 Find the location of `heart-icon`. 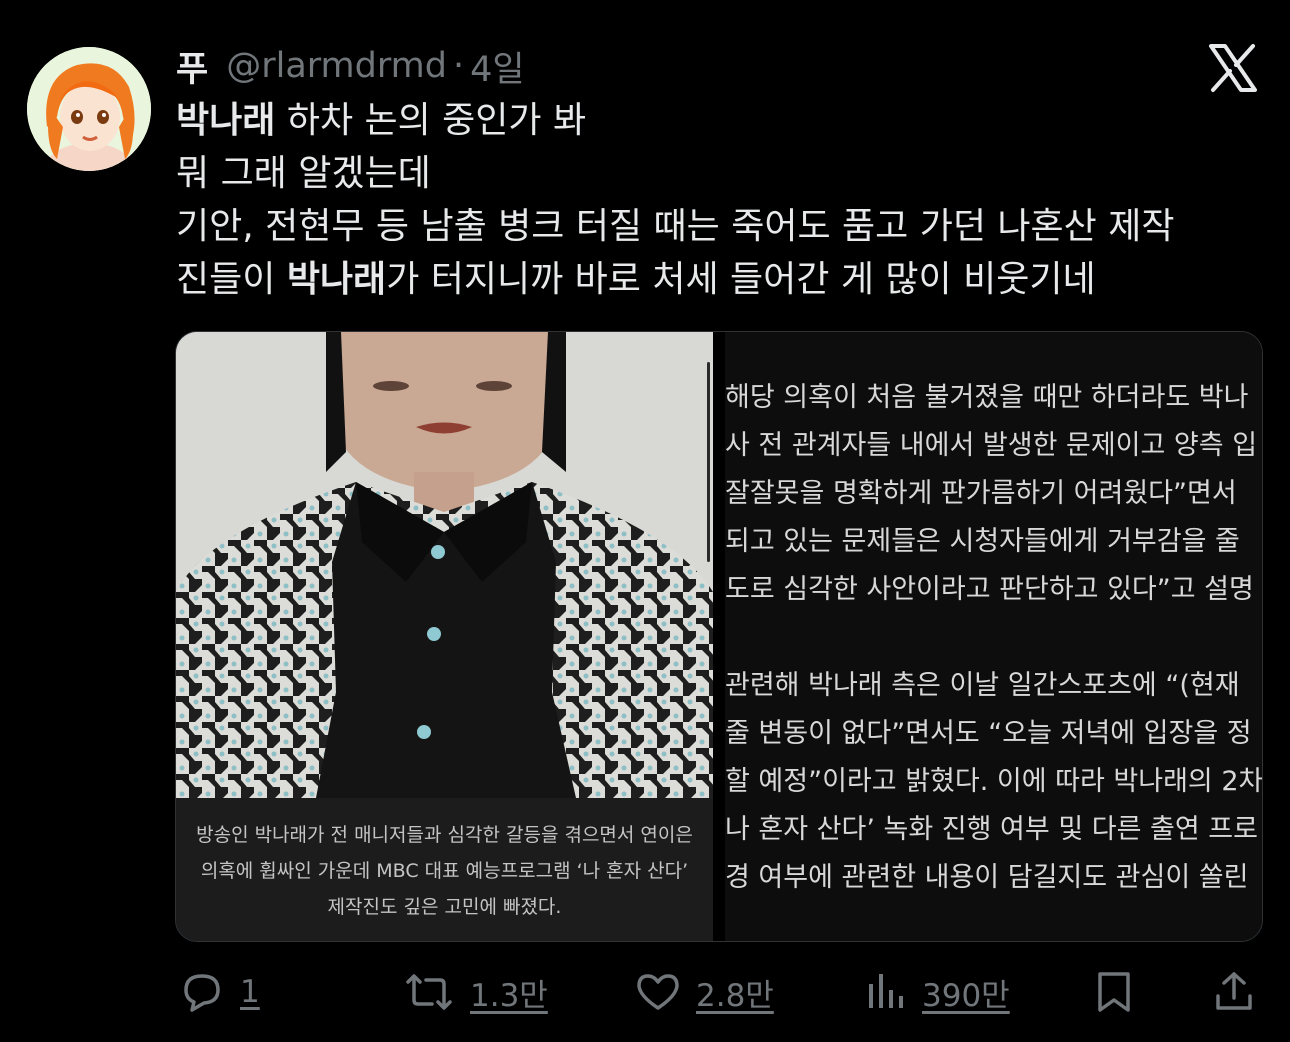

heart-icon is located at coordinates (658, 992).